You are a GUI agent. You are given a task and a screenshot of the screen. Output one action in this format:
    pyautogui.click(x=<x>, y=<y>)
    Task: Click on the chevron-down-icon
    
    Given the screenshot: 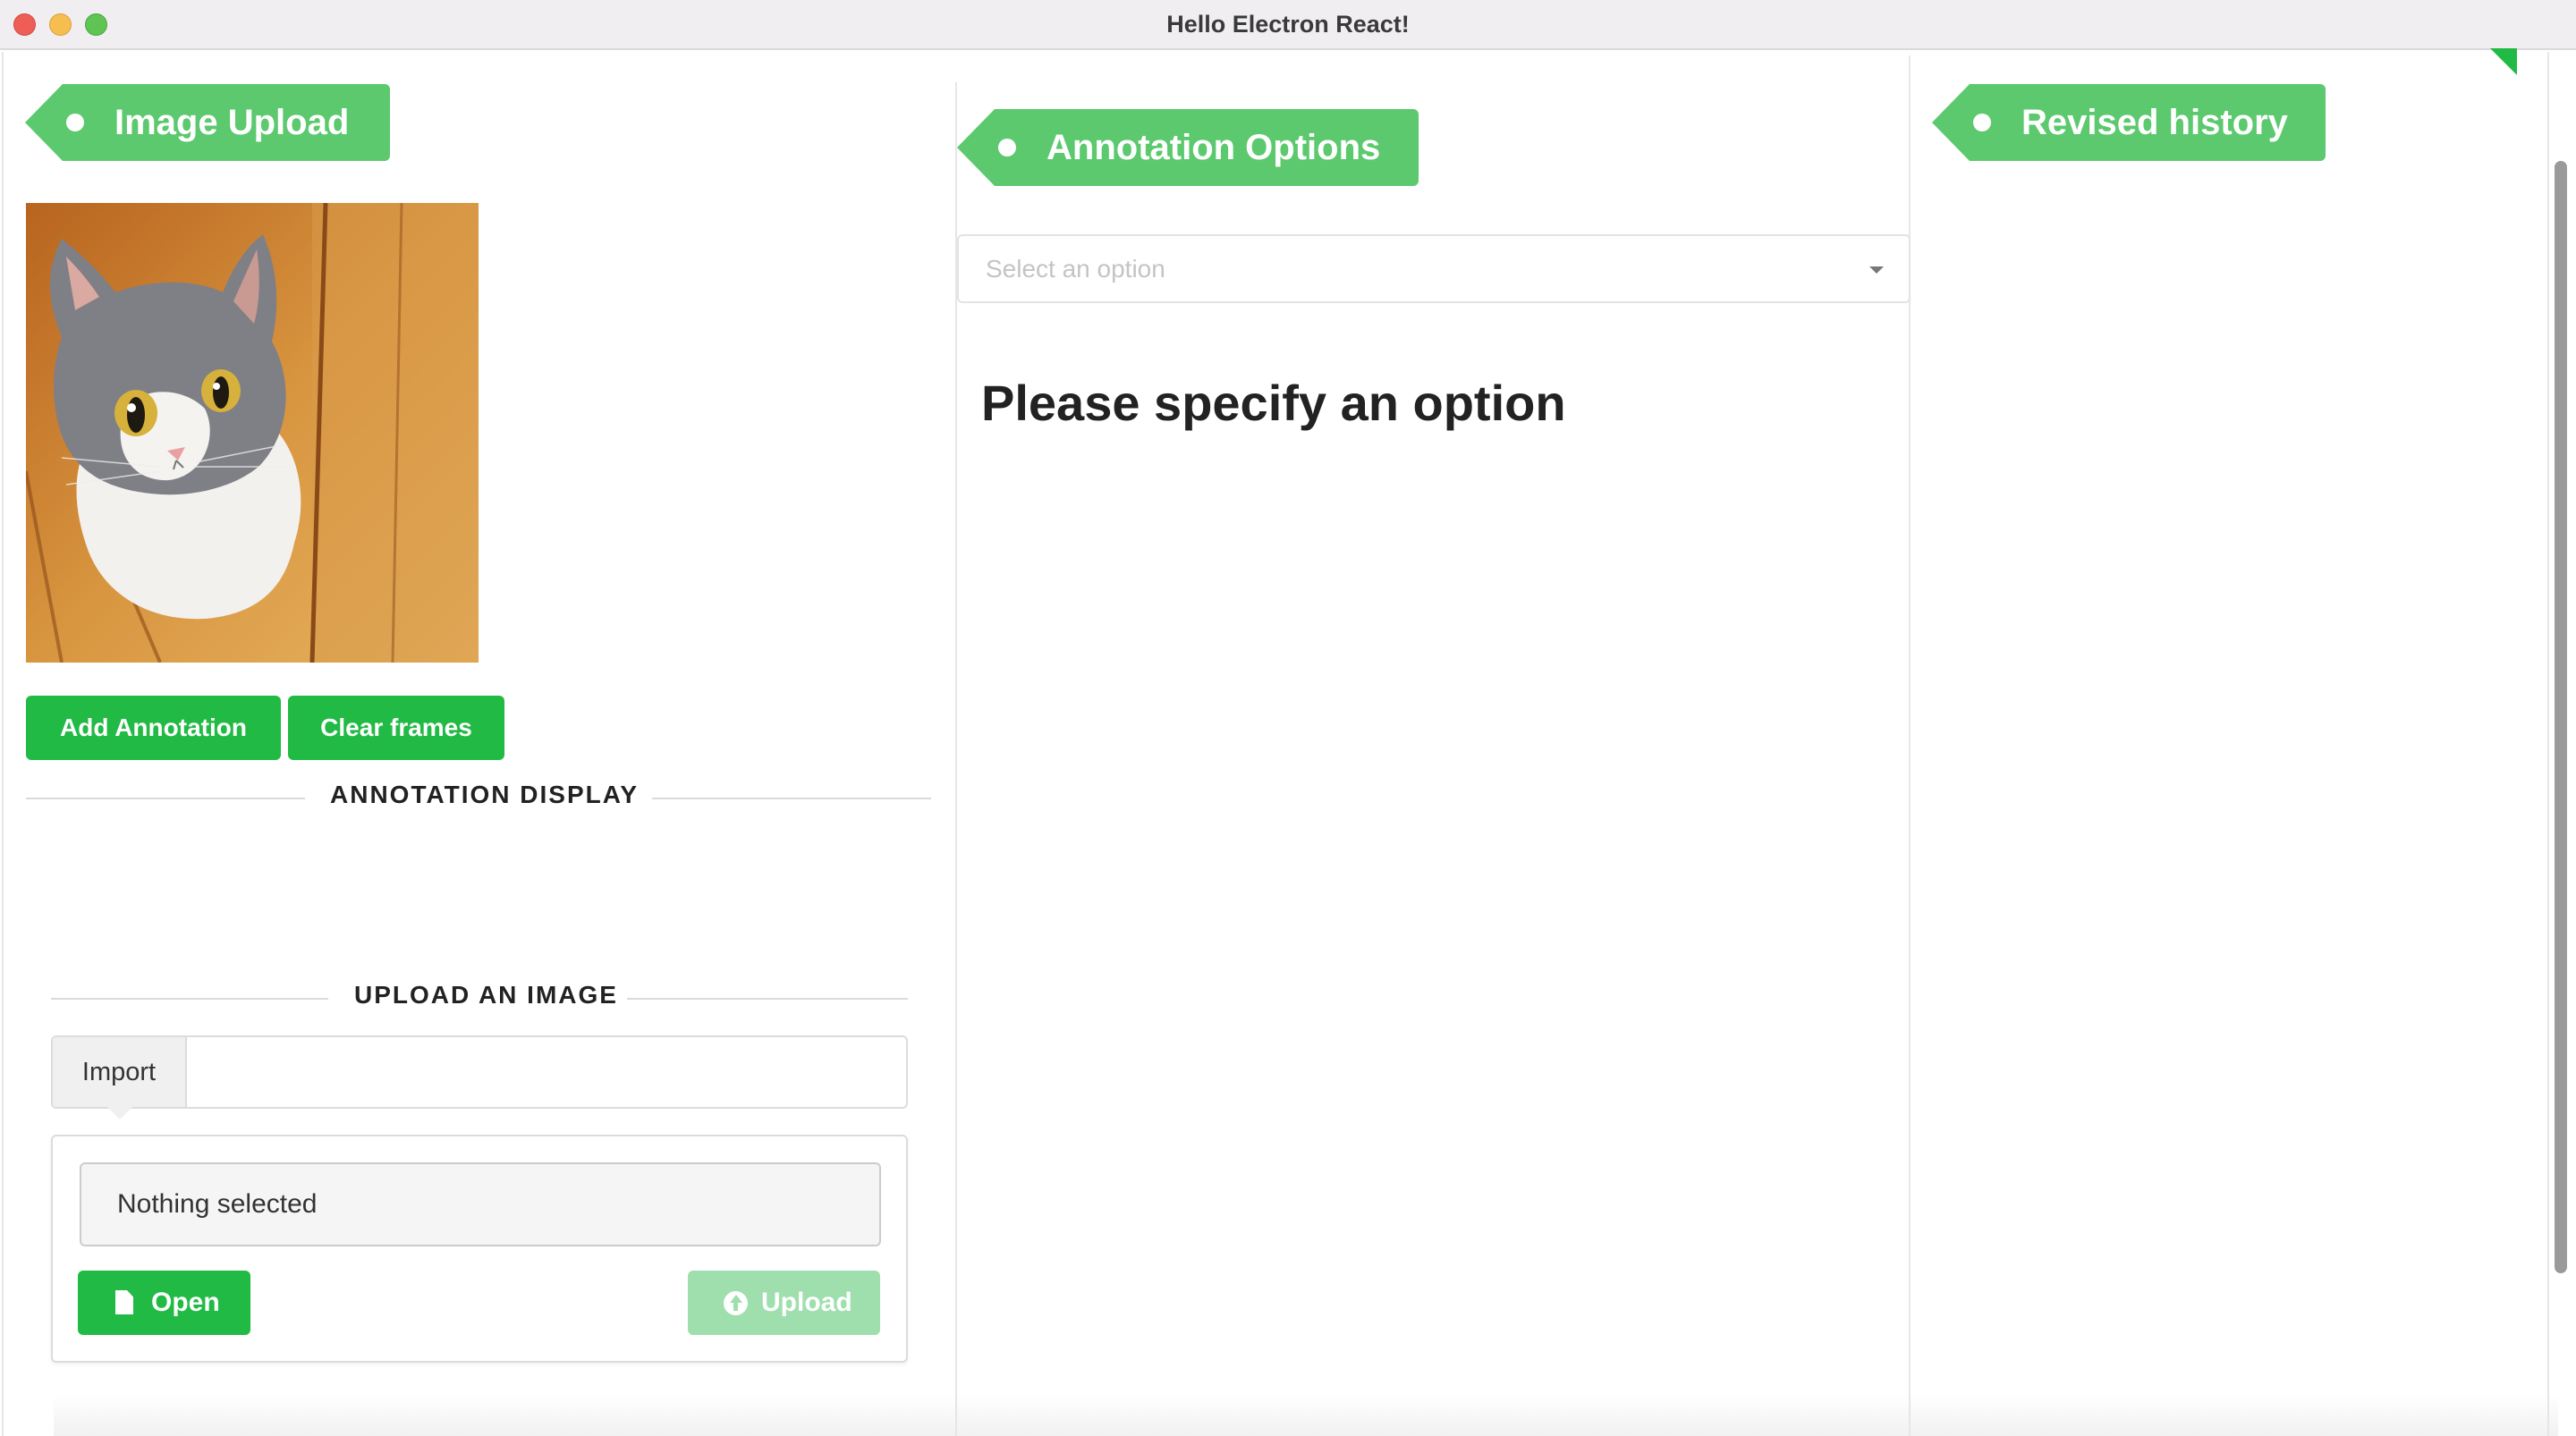 What is the action you would take?
    pyautogui.click(x=1876, y=270)
    